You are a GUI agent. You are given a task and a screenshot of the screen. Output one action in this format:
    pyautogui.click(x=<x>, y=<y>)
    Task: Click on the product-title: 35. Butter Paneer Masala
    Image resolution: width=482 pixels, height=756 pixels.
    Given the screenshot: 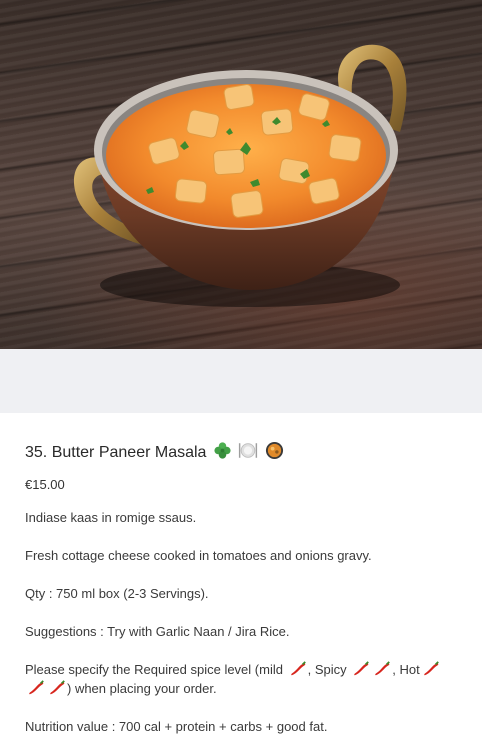 What is the action you would take?
    pyautogui.click(x=116, y=452)
    